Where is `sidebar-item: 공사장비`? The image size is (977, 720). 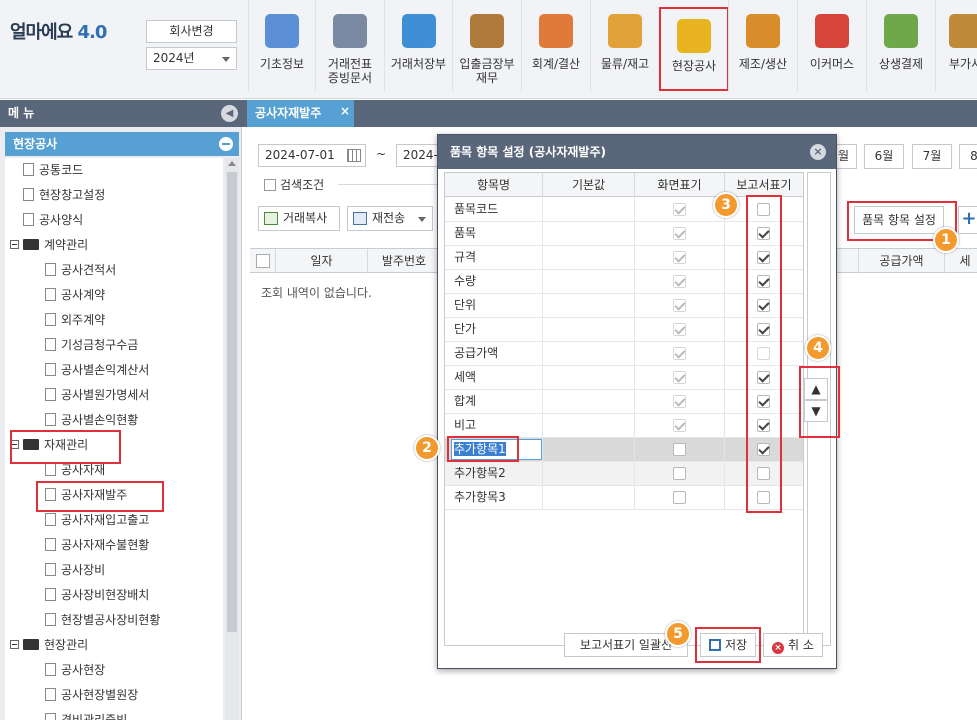
sidebar-item: 공사장비 is located at coordinates (75, 570).